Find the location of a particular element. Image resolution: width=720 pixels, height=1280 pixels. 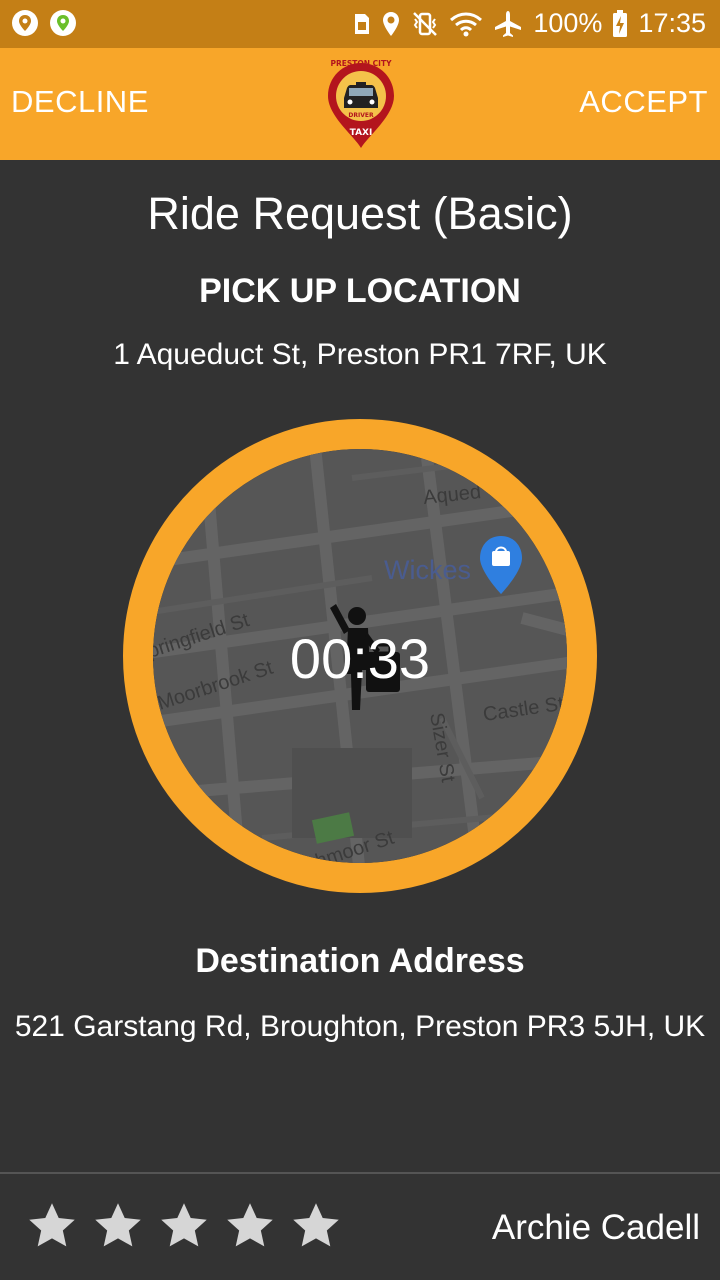

logo-middle-text: DRIVER is located at coordinates (361, 115).